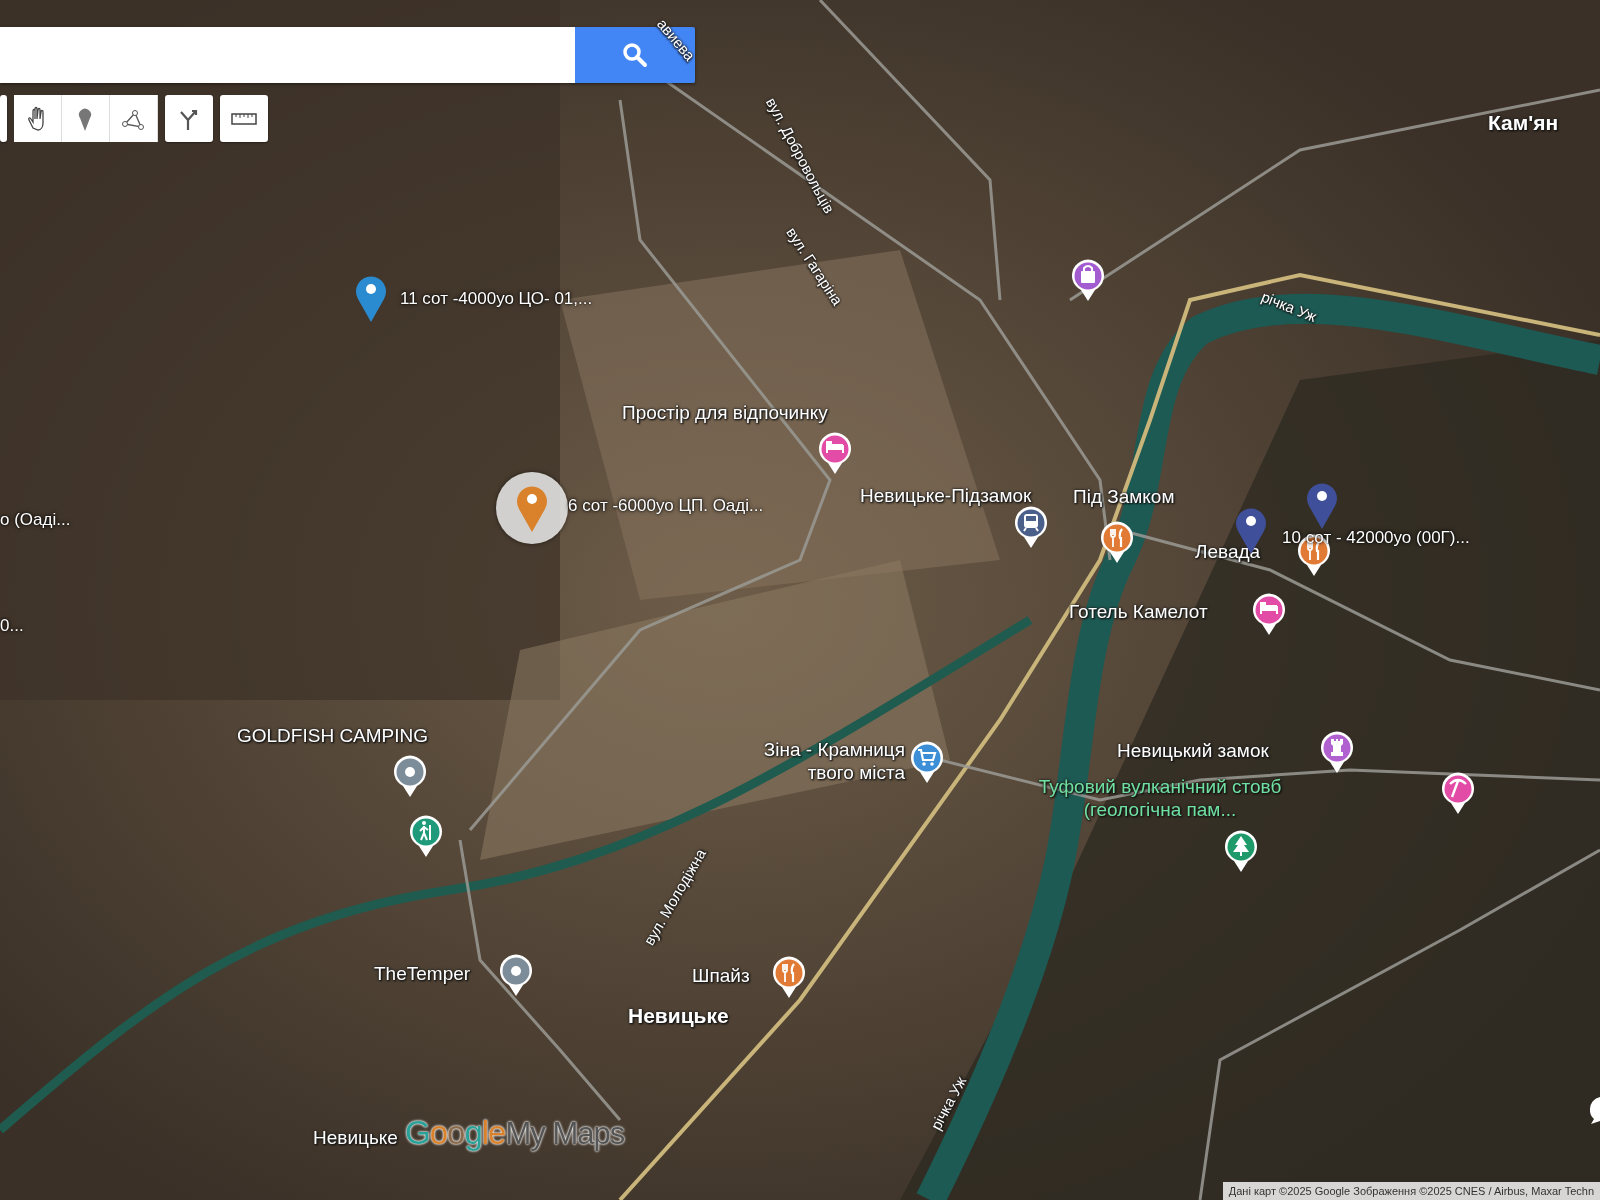 The image size is (1600, 1200). Describe the element at coordinates (1228, 552) in the screenshot. I see `place-label: Левада` at that location.